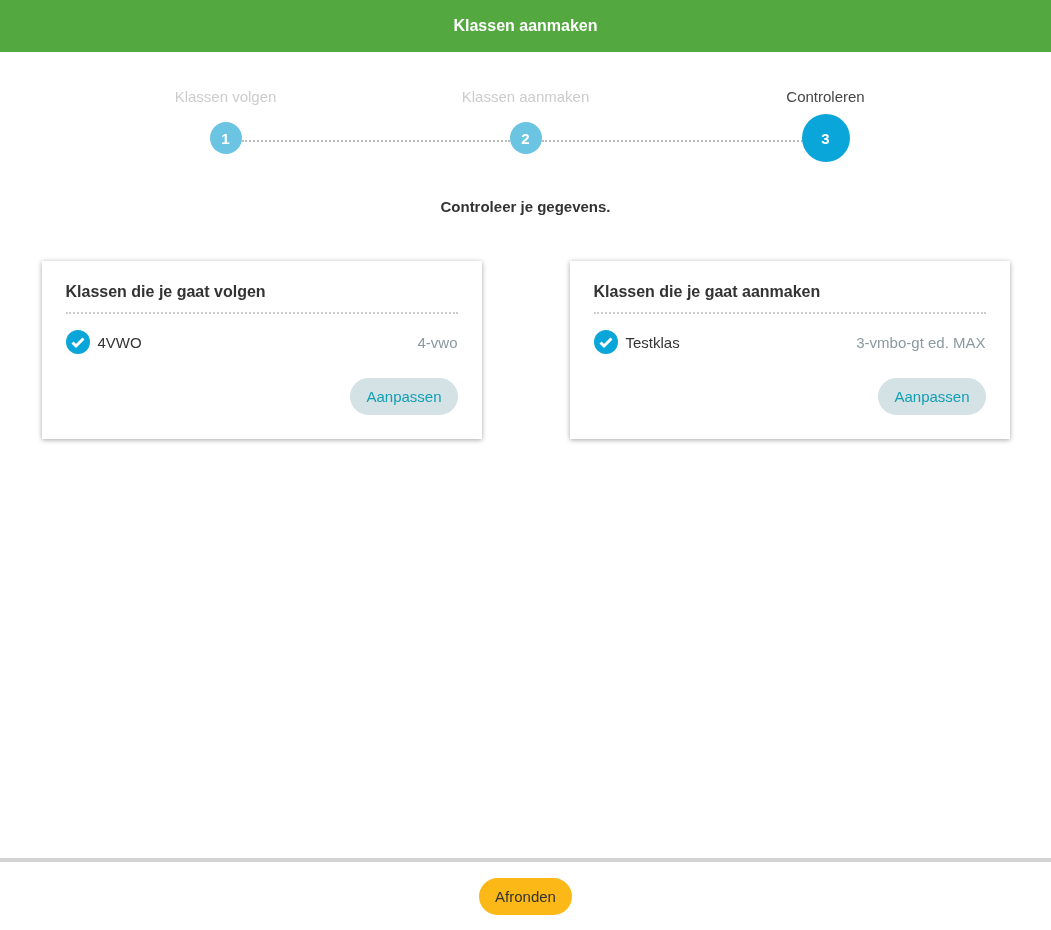  I want to click on class-level: 4-vwo, so click(437, 342).